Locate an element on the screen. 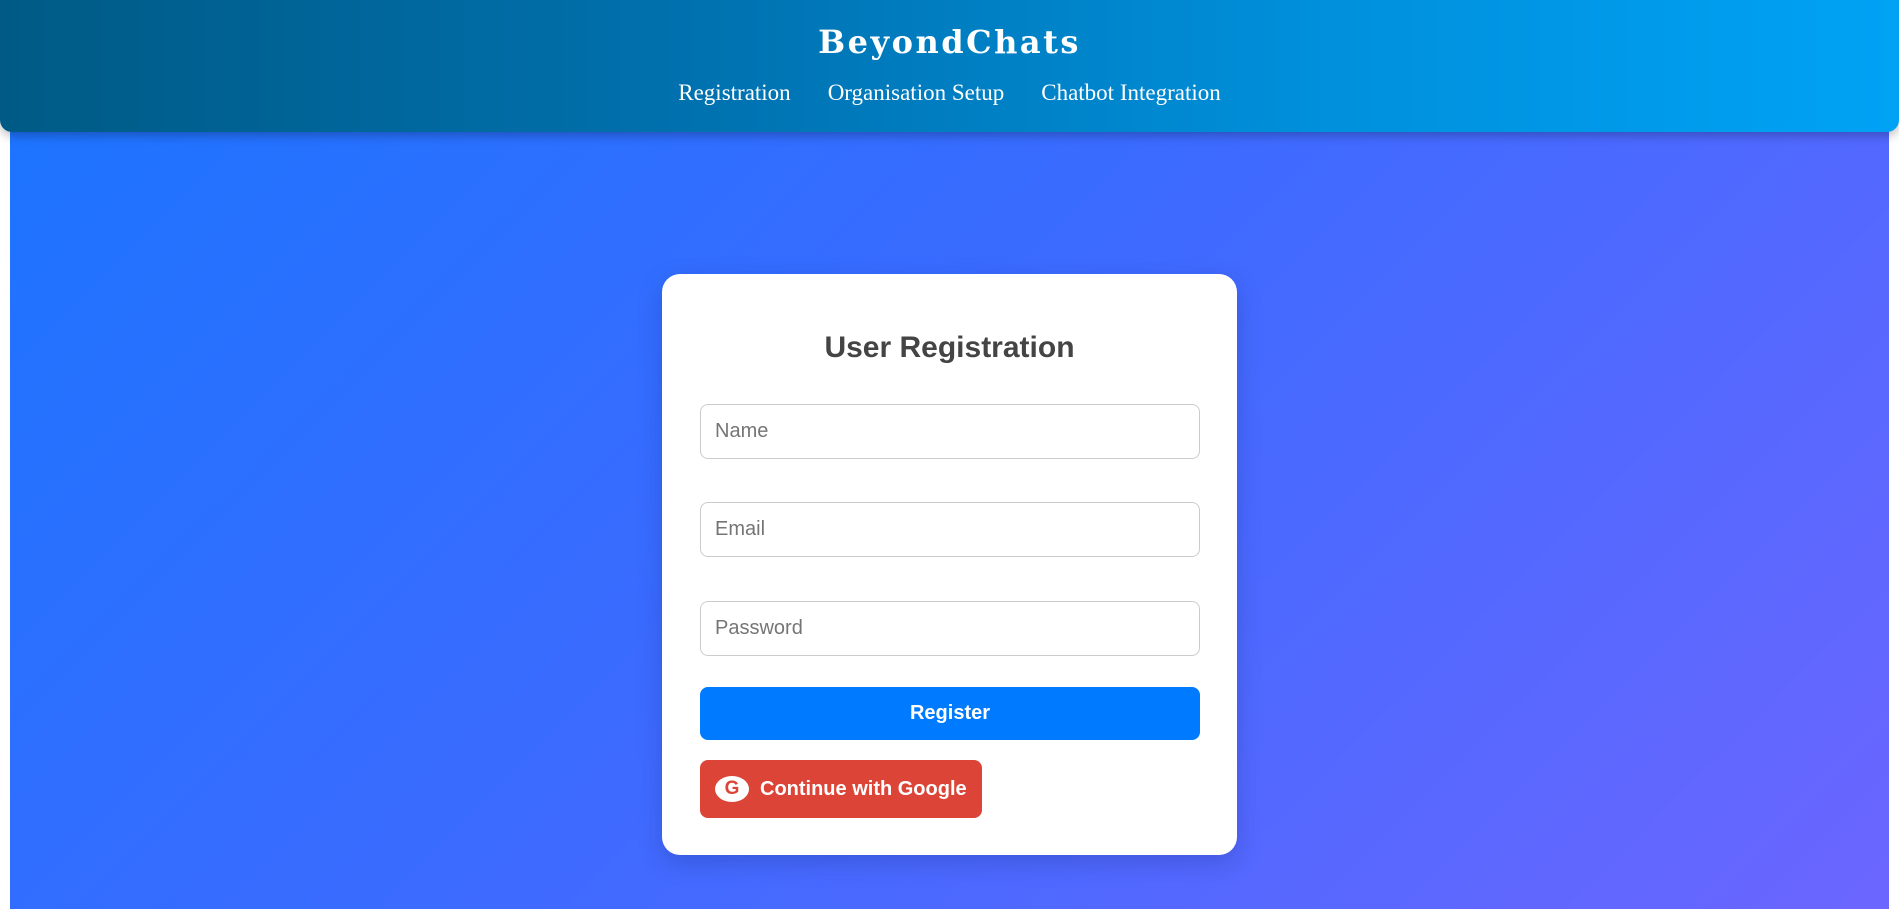 The width and height of the screenshot is (1899, 909). nav-item-registration: Registration is located at coordinates (734, 93).